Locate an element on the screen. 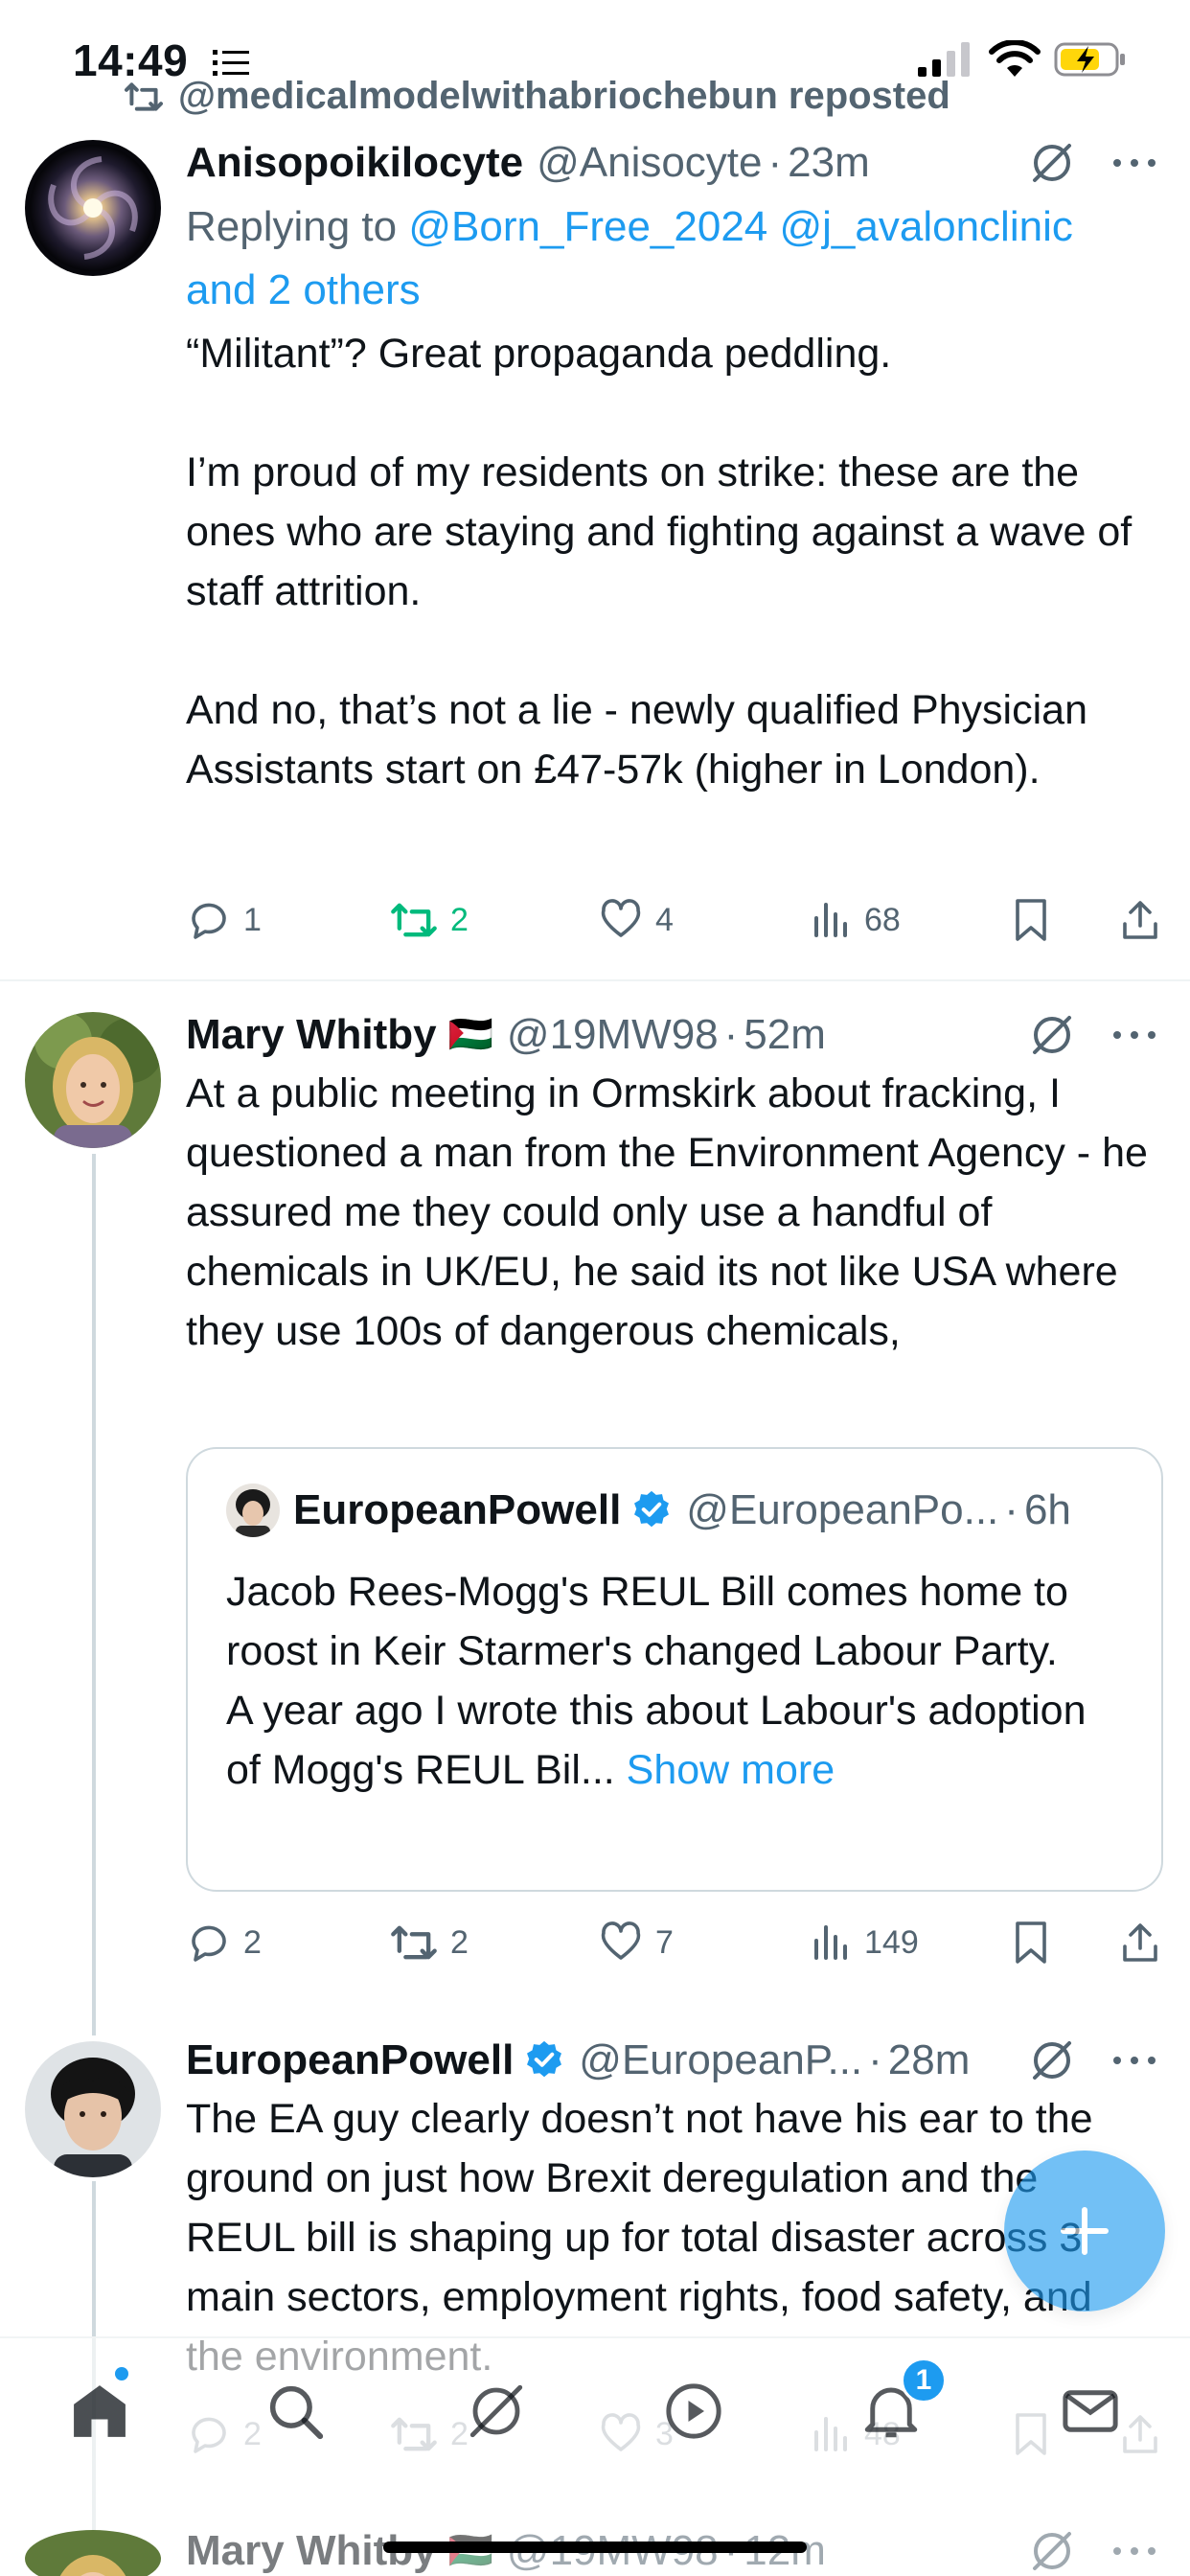 Image resolution: width=1190 pixels, height=2576 pixels. quote-author-name: EuropeanPowell is located at coordinates (458, 1509).